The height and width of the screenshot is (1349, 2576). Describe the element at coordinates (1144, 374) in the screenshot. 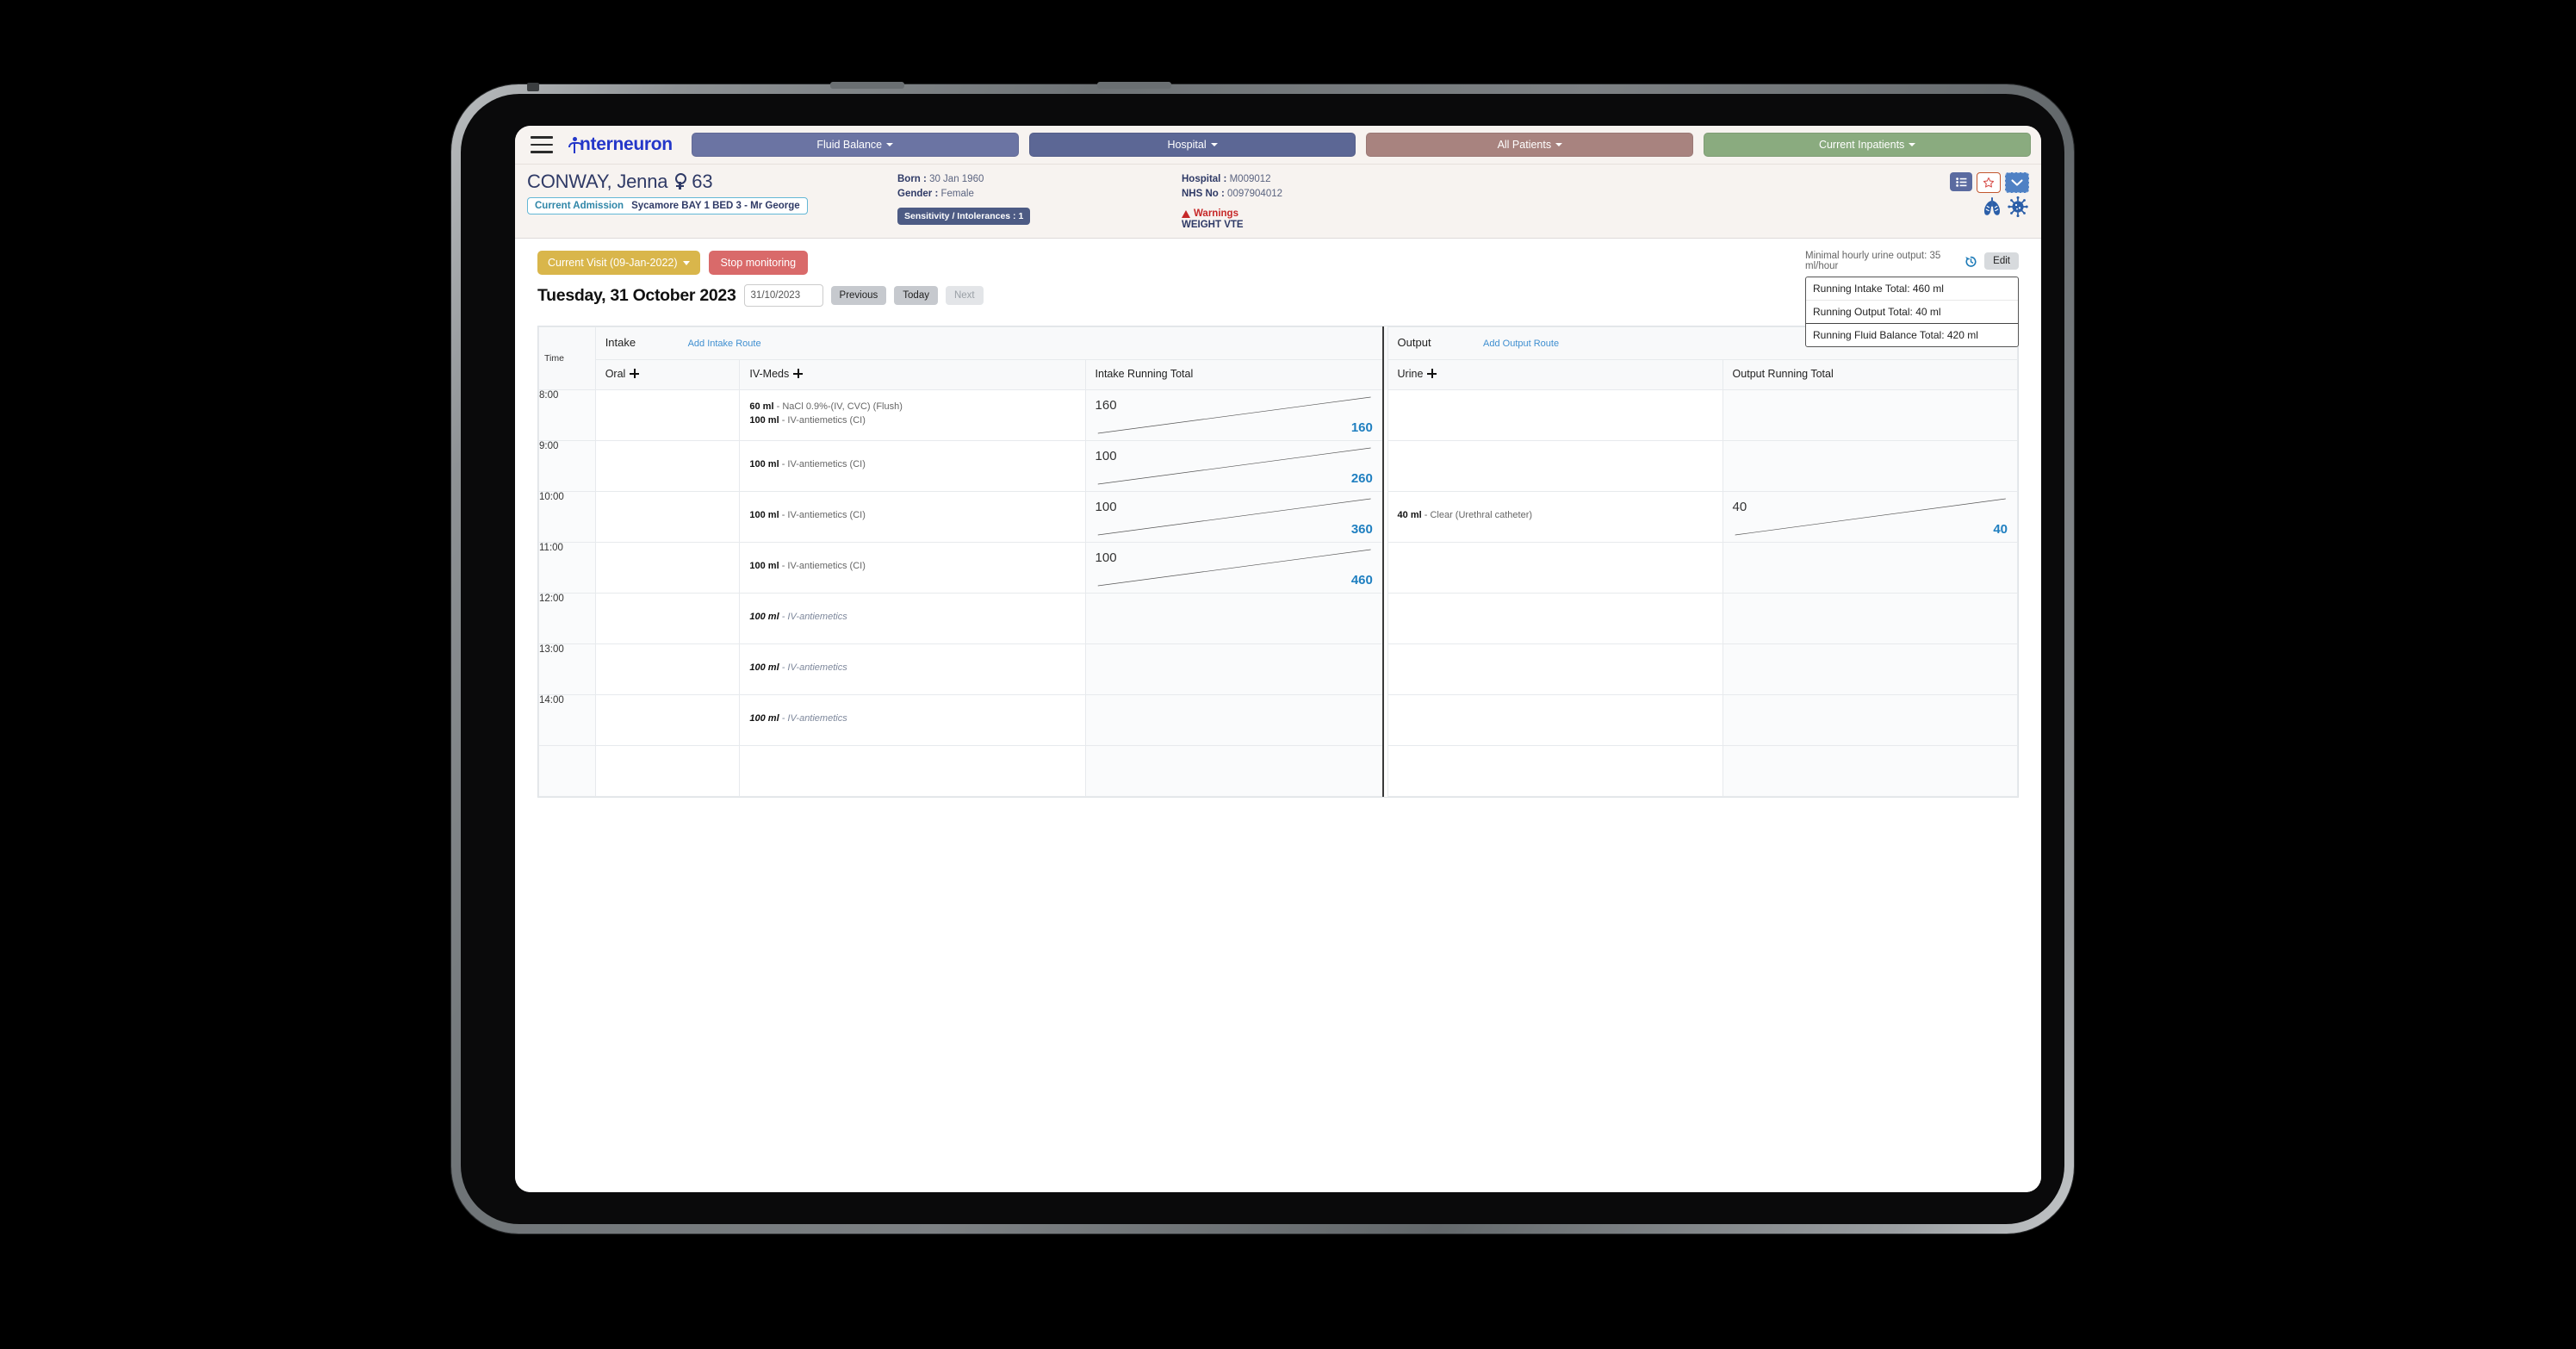

I see `intake-running-total-header-label: Intake Running Total` at that location.